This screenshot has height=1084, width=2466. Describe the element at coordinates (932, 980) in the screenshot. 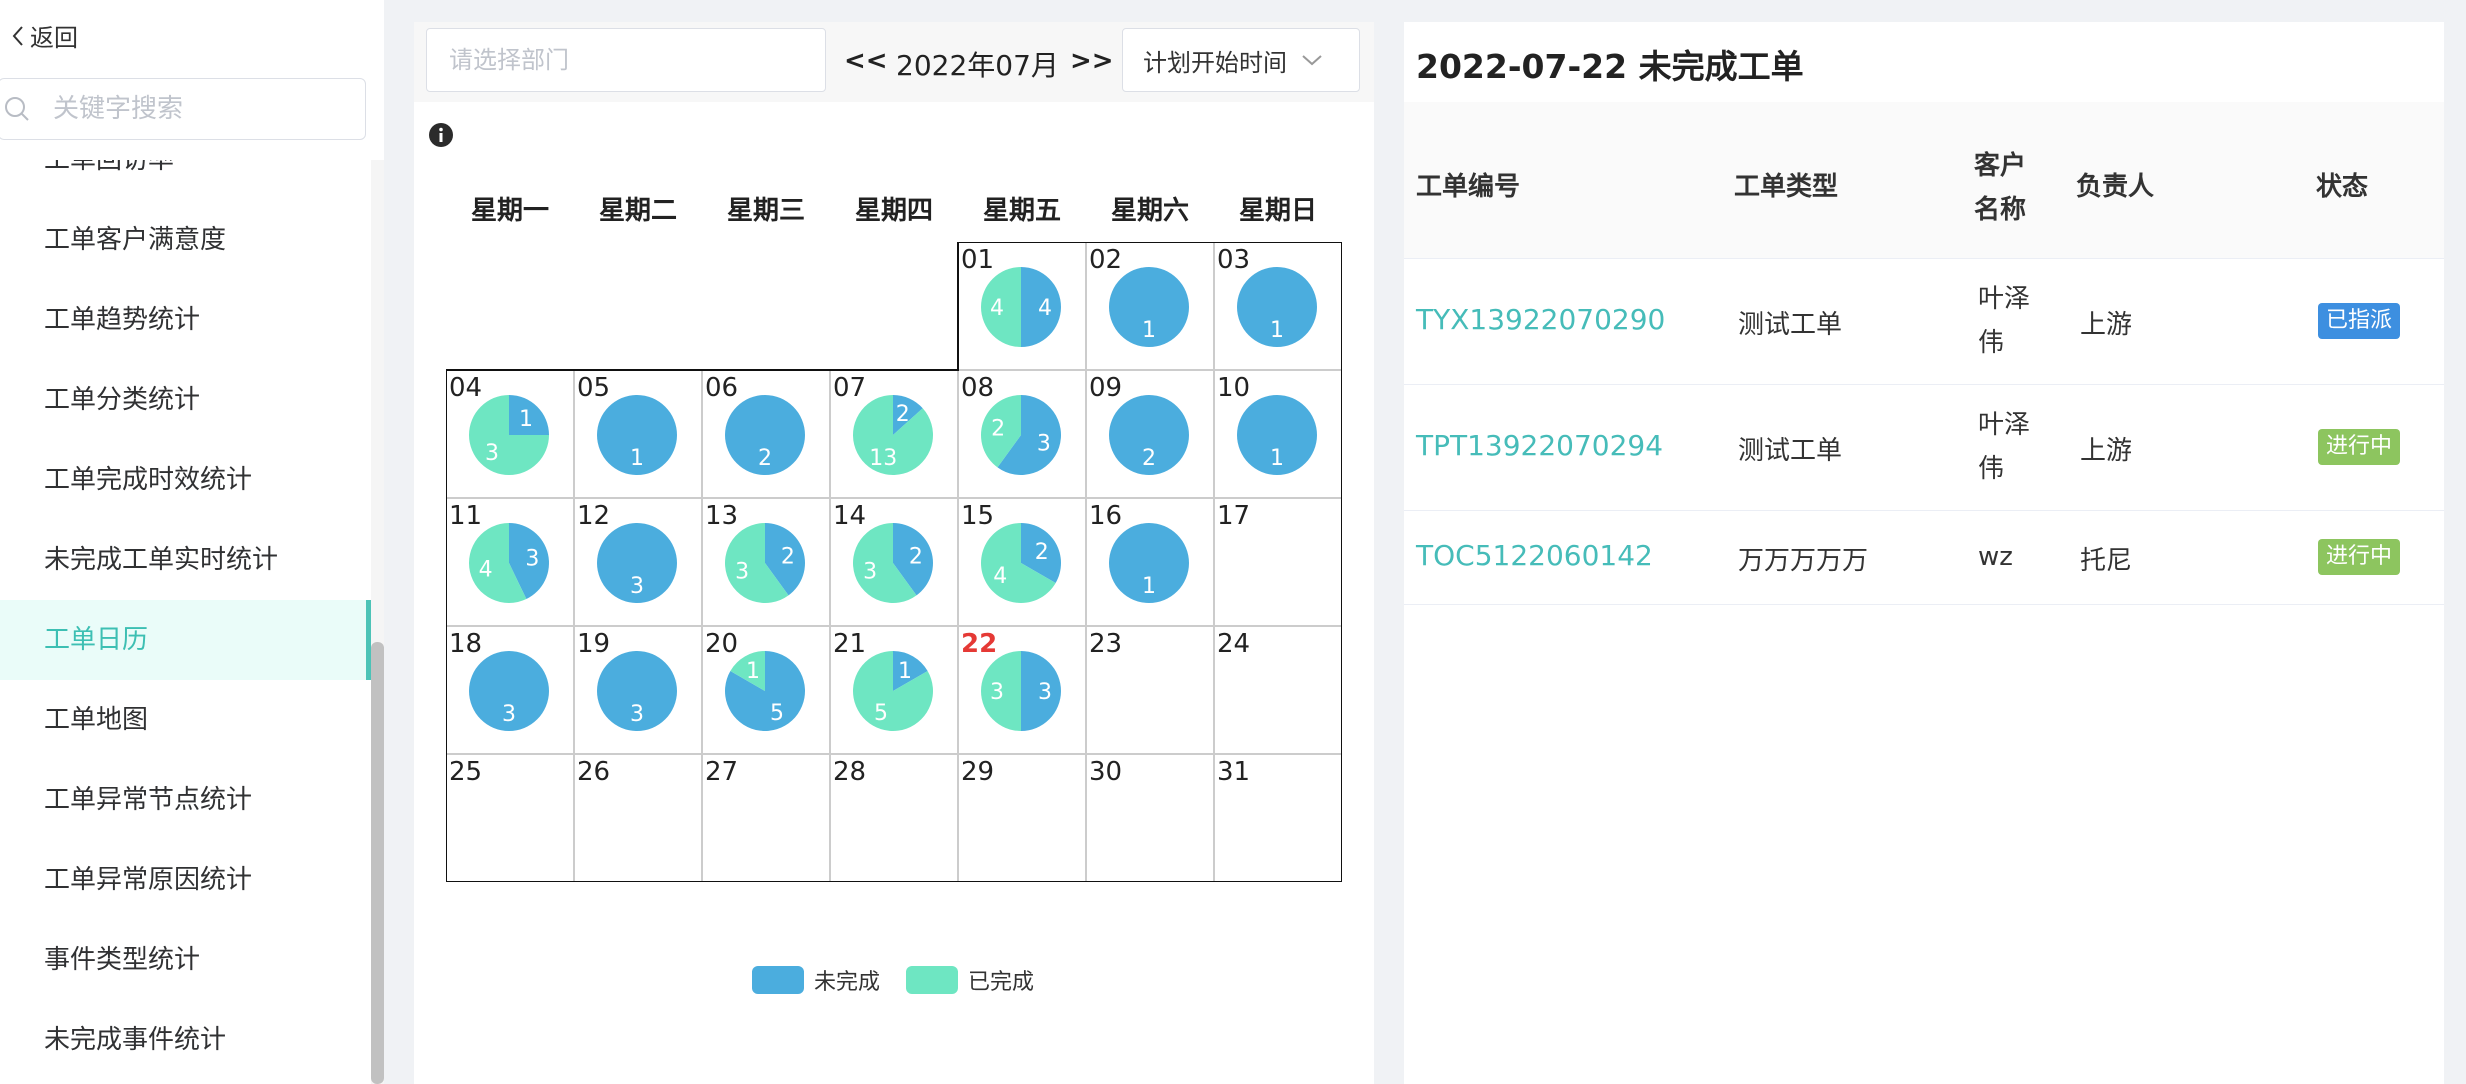

I see `legend-swatch-complete` at that location.